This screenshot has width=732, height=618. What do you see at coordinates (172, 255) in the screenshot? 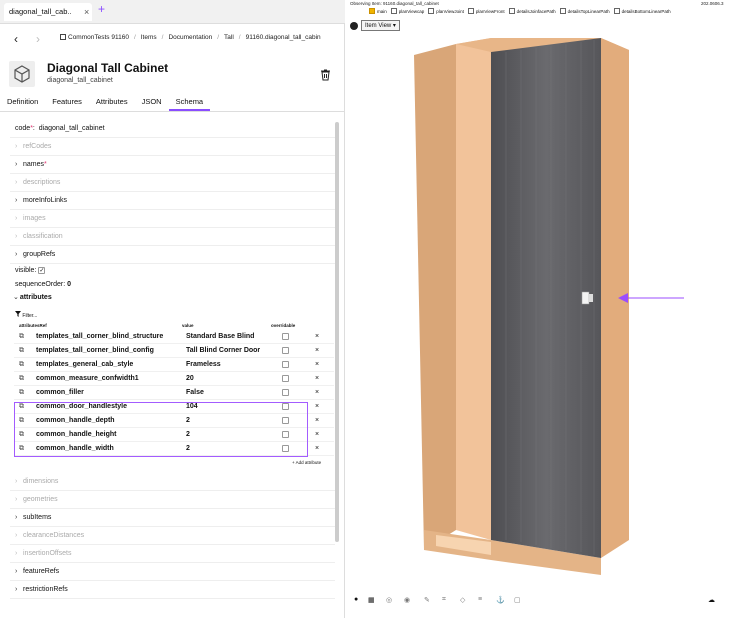
I see `tree-row-grouprefs: › groupRefs` at bounding box center [172, 255].